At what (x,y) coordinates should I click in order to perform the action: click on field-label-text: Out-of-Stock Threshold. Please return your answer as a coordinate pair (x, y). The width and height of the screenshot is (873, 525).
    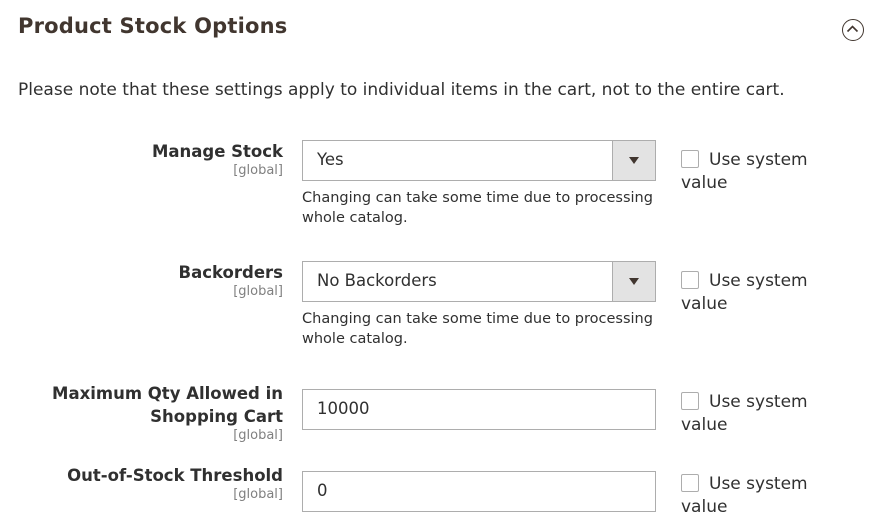
    Looking at the image, I should click on (175, 475).